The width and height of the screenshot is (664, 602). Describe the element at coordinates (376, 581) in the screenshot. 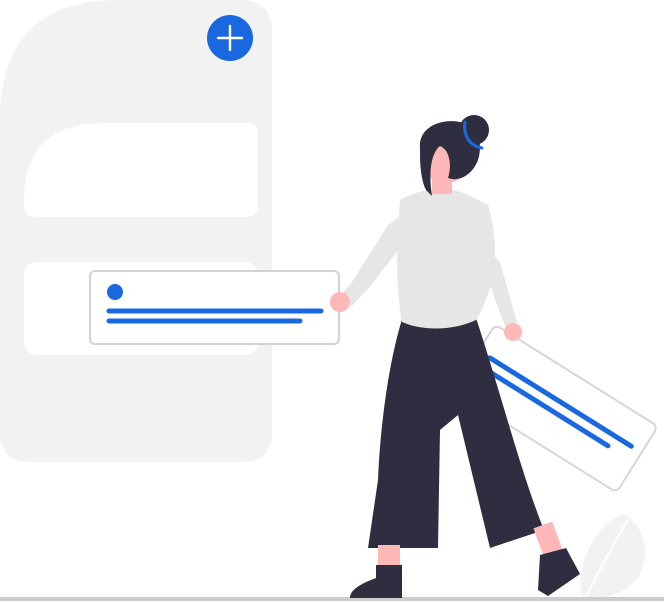

I see `person-left-shoe` at that location.